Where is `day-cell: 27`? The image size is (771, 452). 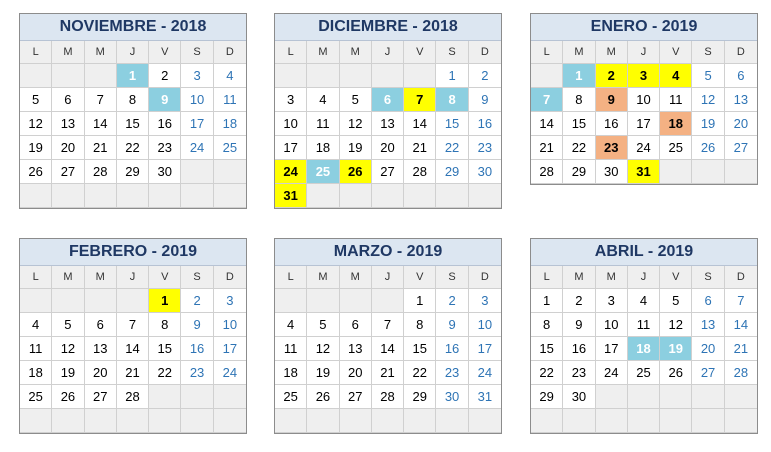 day-cell: 27 is located at coordinates (355, 397).